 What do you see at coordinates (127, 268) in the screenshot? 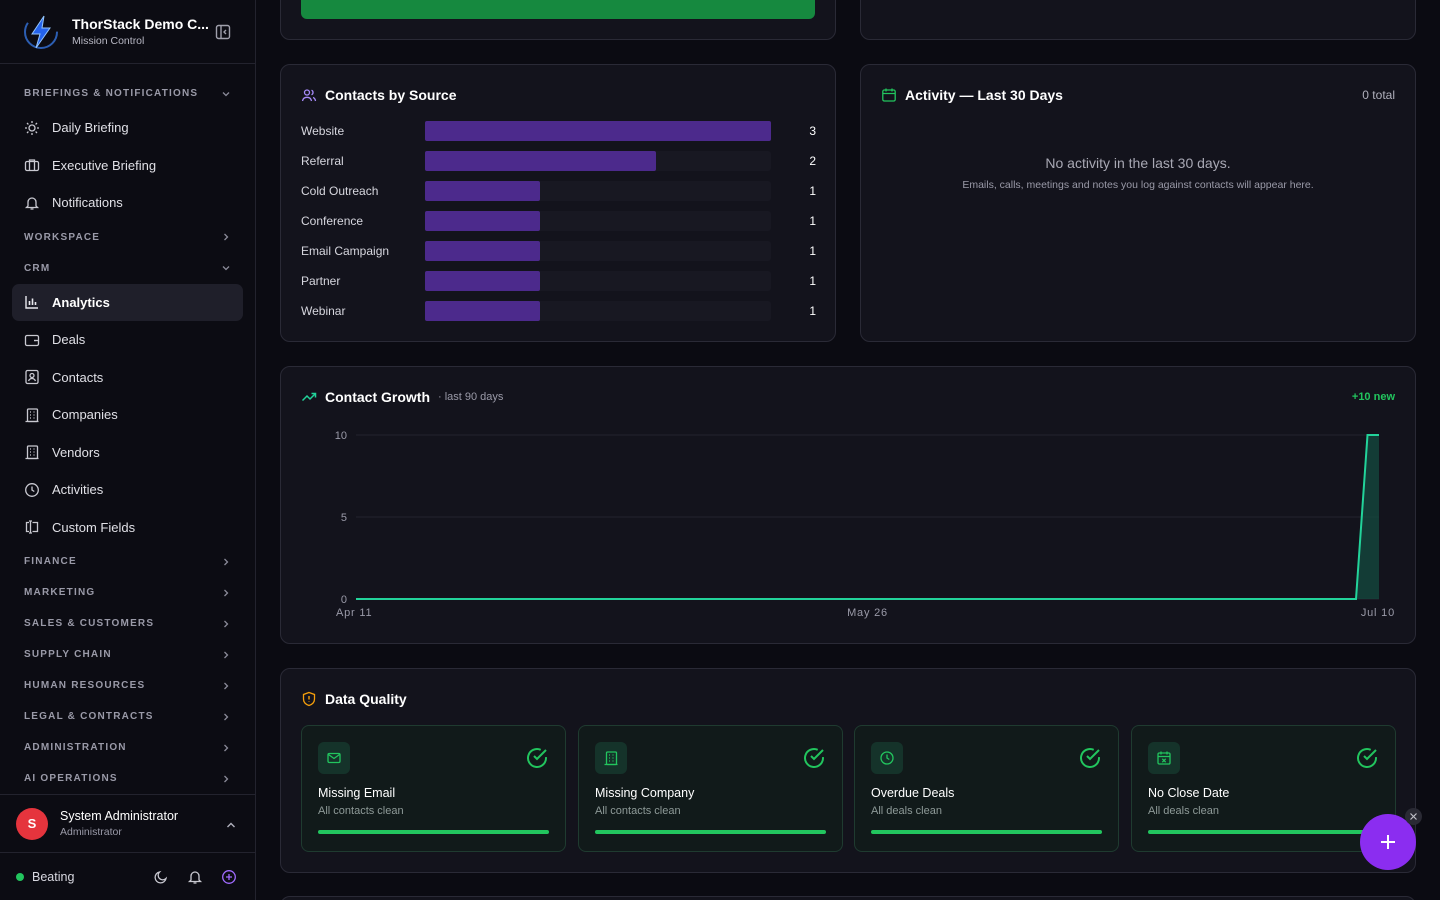
I see `section-crm: CRM` at bounding box center [127, 268].